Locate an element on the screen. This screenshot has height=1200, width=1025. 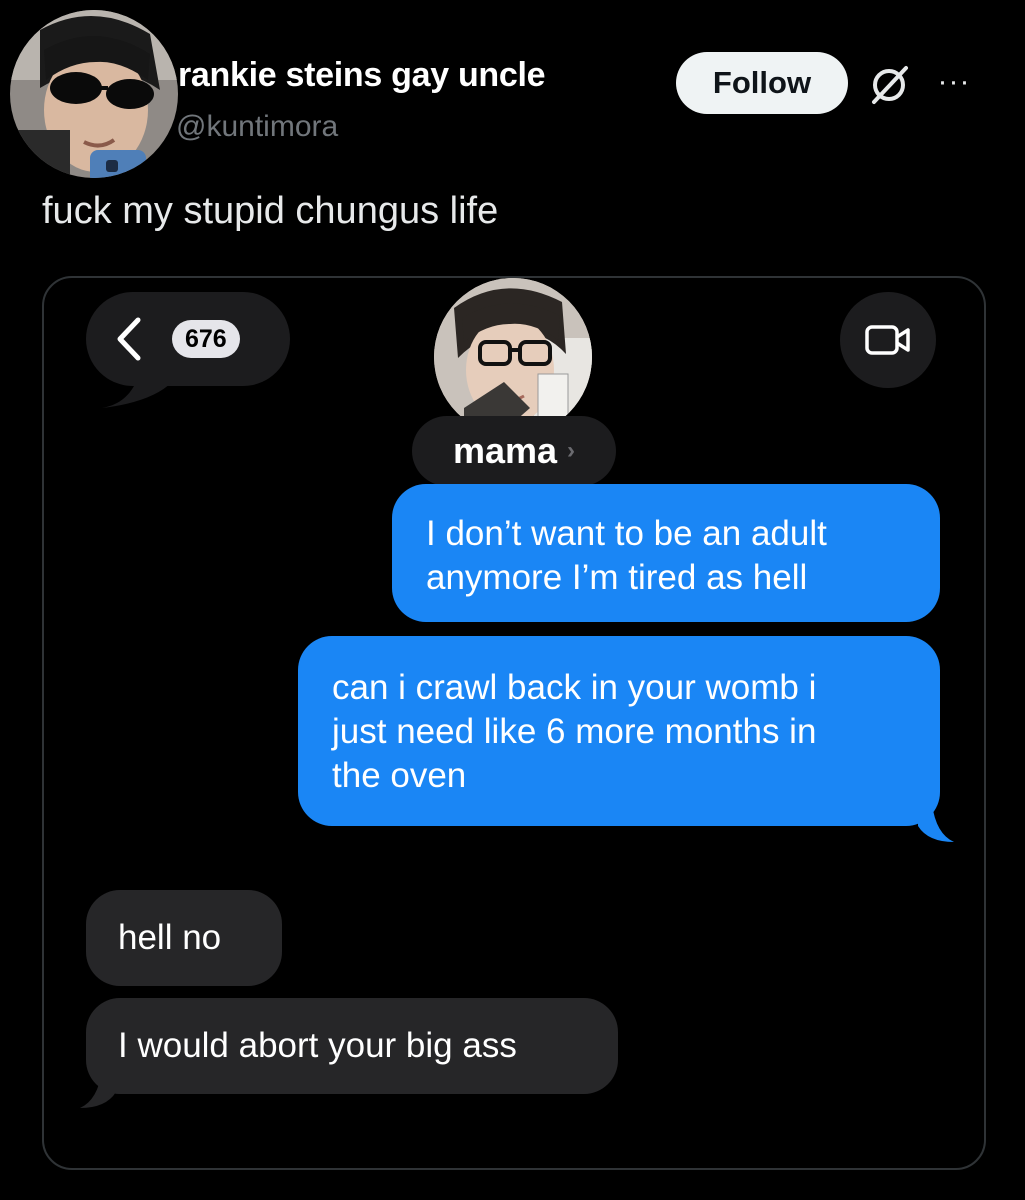
contact-name-button: mama › is located at coordinates (514, 451).